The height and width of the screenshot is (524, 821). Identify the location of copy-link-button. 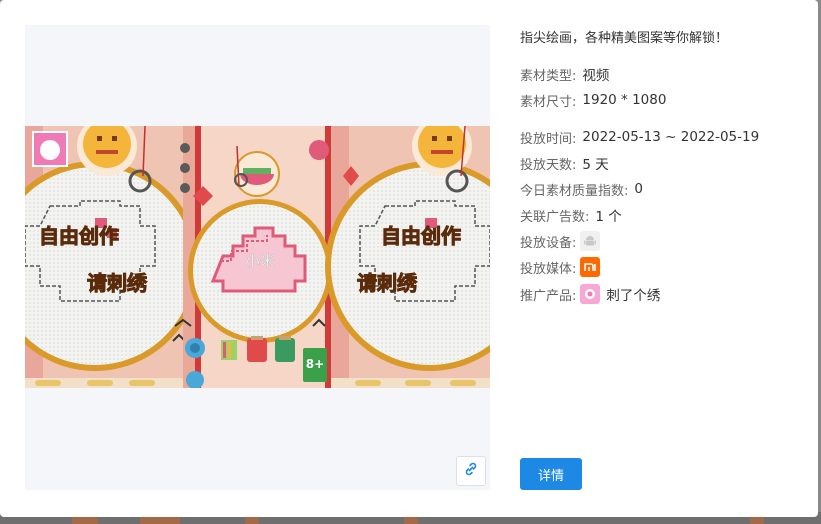
(471, 471).